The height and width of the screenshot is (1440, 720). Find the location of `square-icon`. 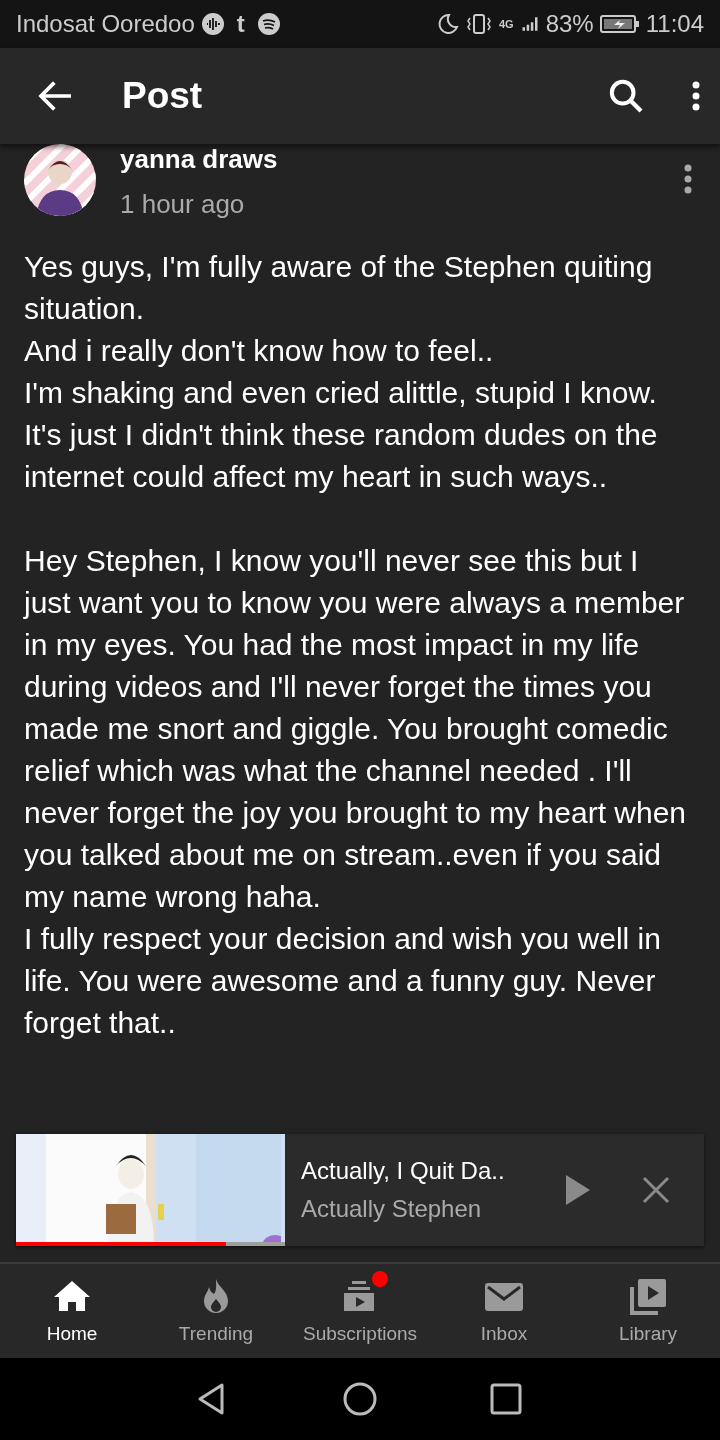

square-icon is located at coordinates (506, 1399).